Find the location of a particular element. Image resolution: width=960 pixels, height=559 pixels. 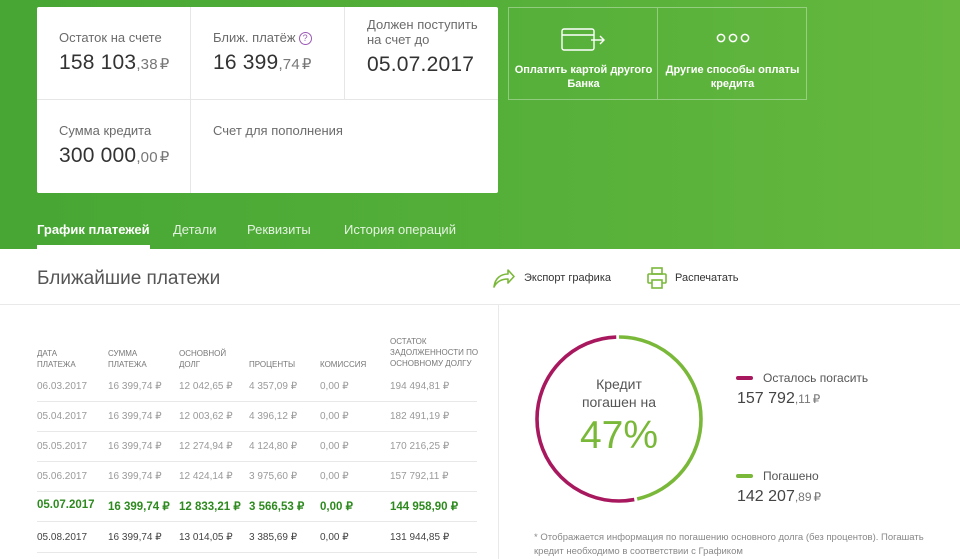

table-cell: 4 124,80 ₽ is located at coordinates (273, 446).